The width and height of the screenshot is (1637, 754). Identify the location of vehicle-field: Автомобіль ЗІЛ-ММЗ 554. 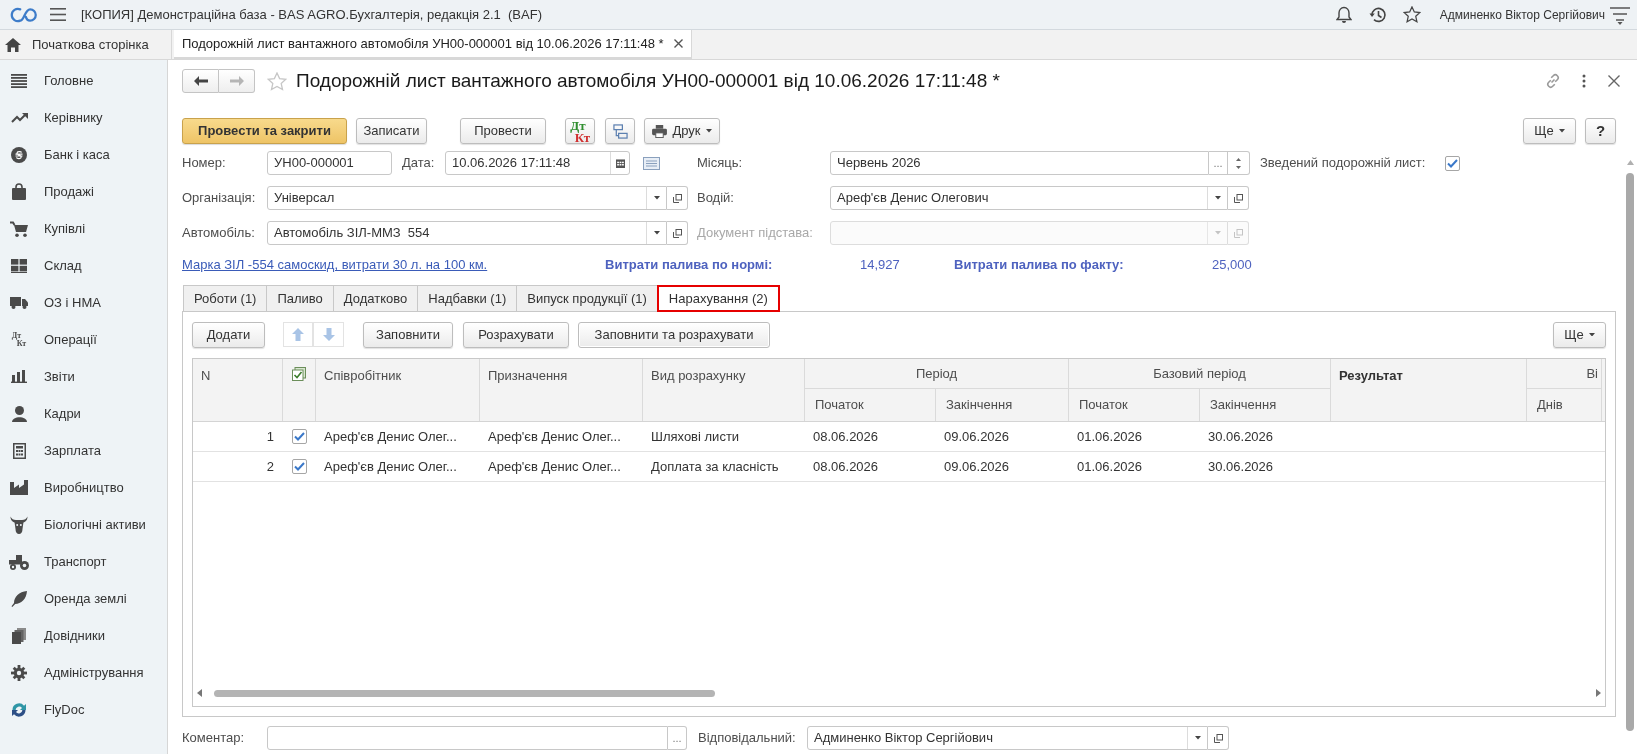
(467, 233).